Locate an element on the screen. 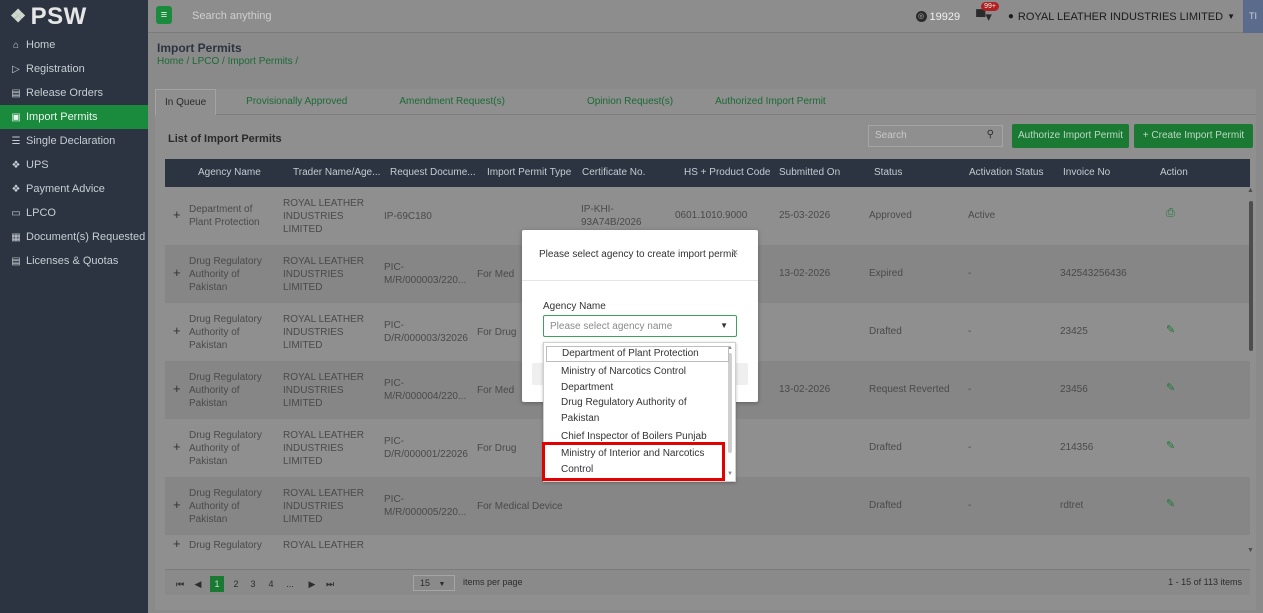 The width and height of the screenshot is (1263, 613). column-header: Submitted On is located at coordinates (809, 172).